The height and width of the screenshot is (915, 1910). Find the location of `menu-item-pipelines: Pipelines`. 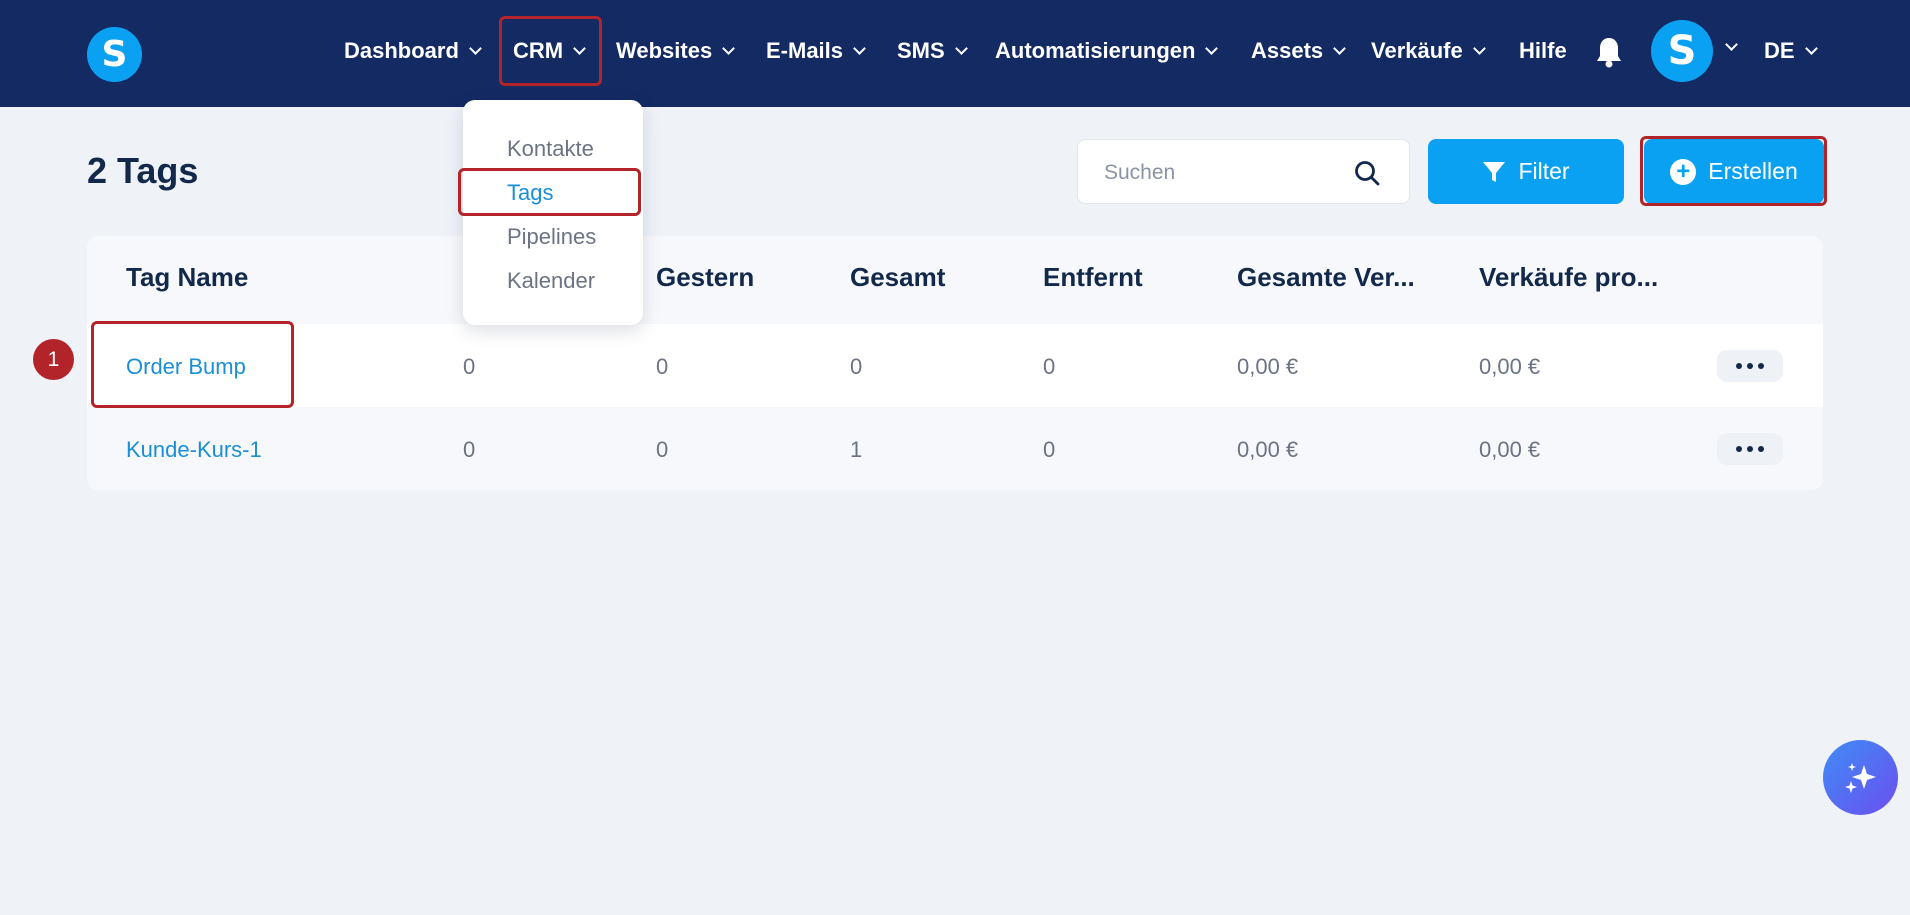

menu-item-pipelines: Pipelines is located at coordinates (551, 237).